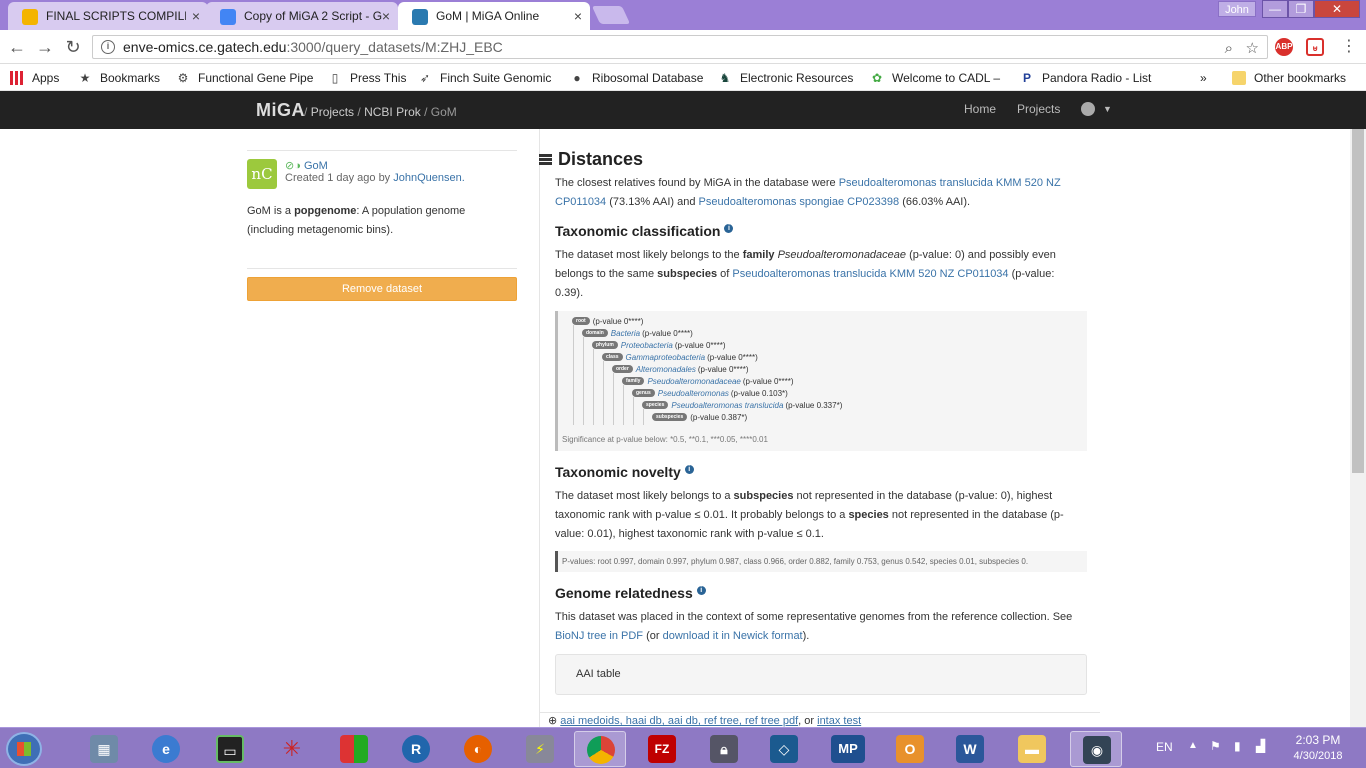 Image resolution: width=1366 pixels, height=768 pixels. Describe the element at coordinates (1252, 48) in the screenshot. I see `bookmark-star-icon: ☆` at that location.